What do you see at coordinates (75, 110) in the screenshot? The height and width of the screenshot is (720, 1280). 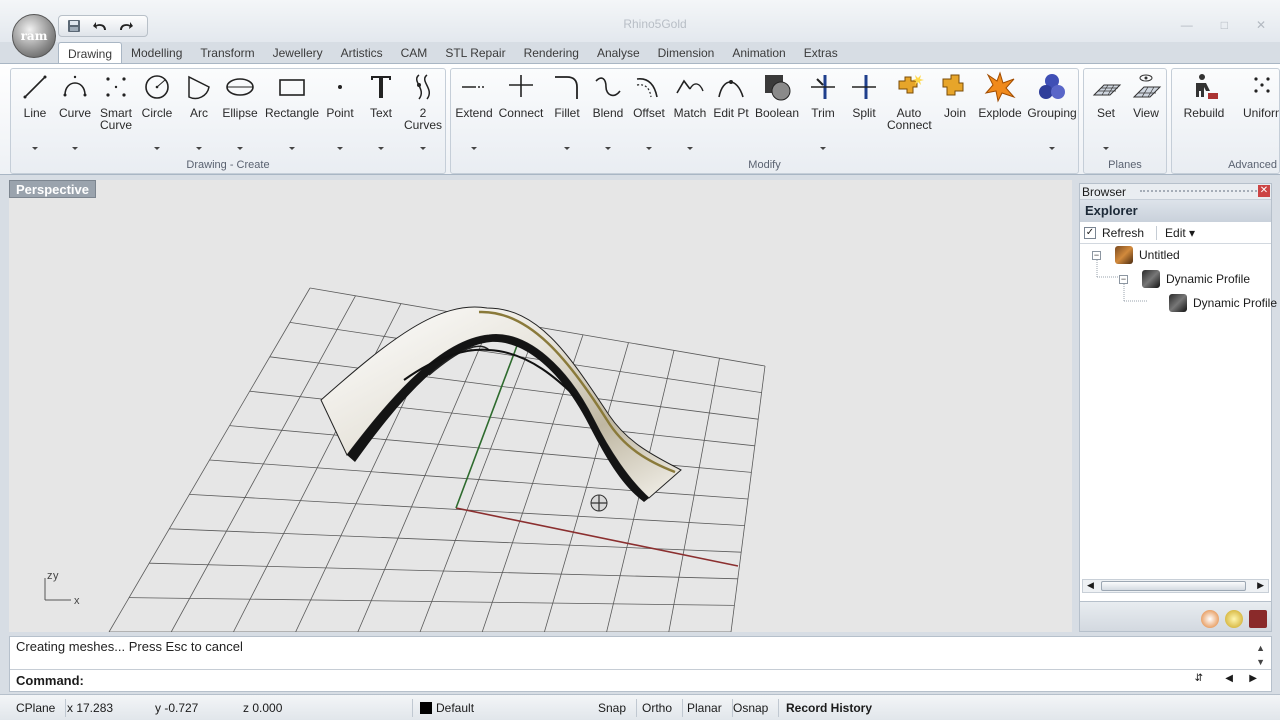 I see `curve-tool-button: Curve` at bounding box center [75, 110].